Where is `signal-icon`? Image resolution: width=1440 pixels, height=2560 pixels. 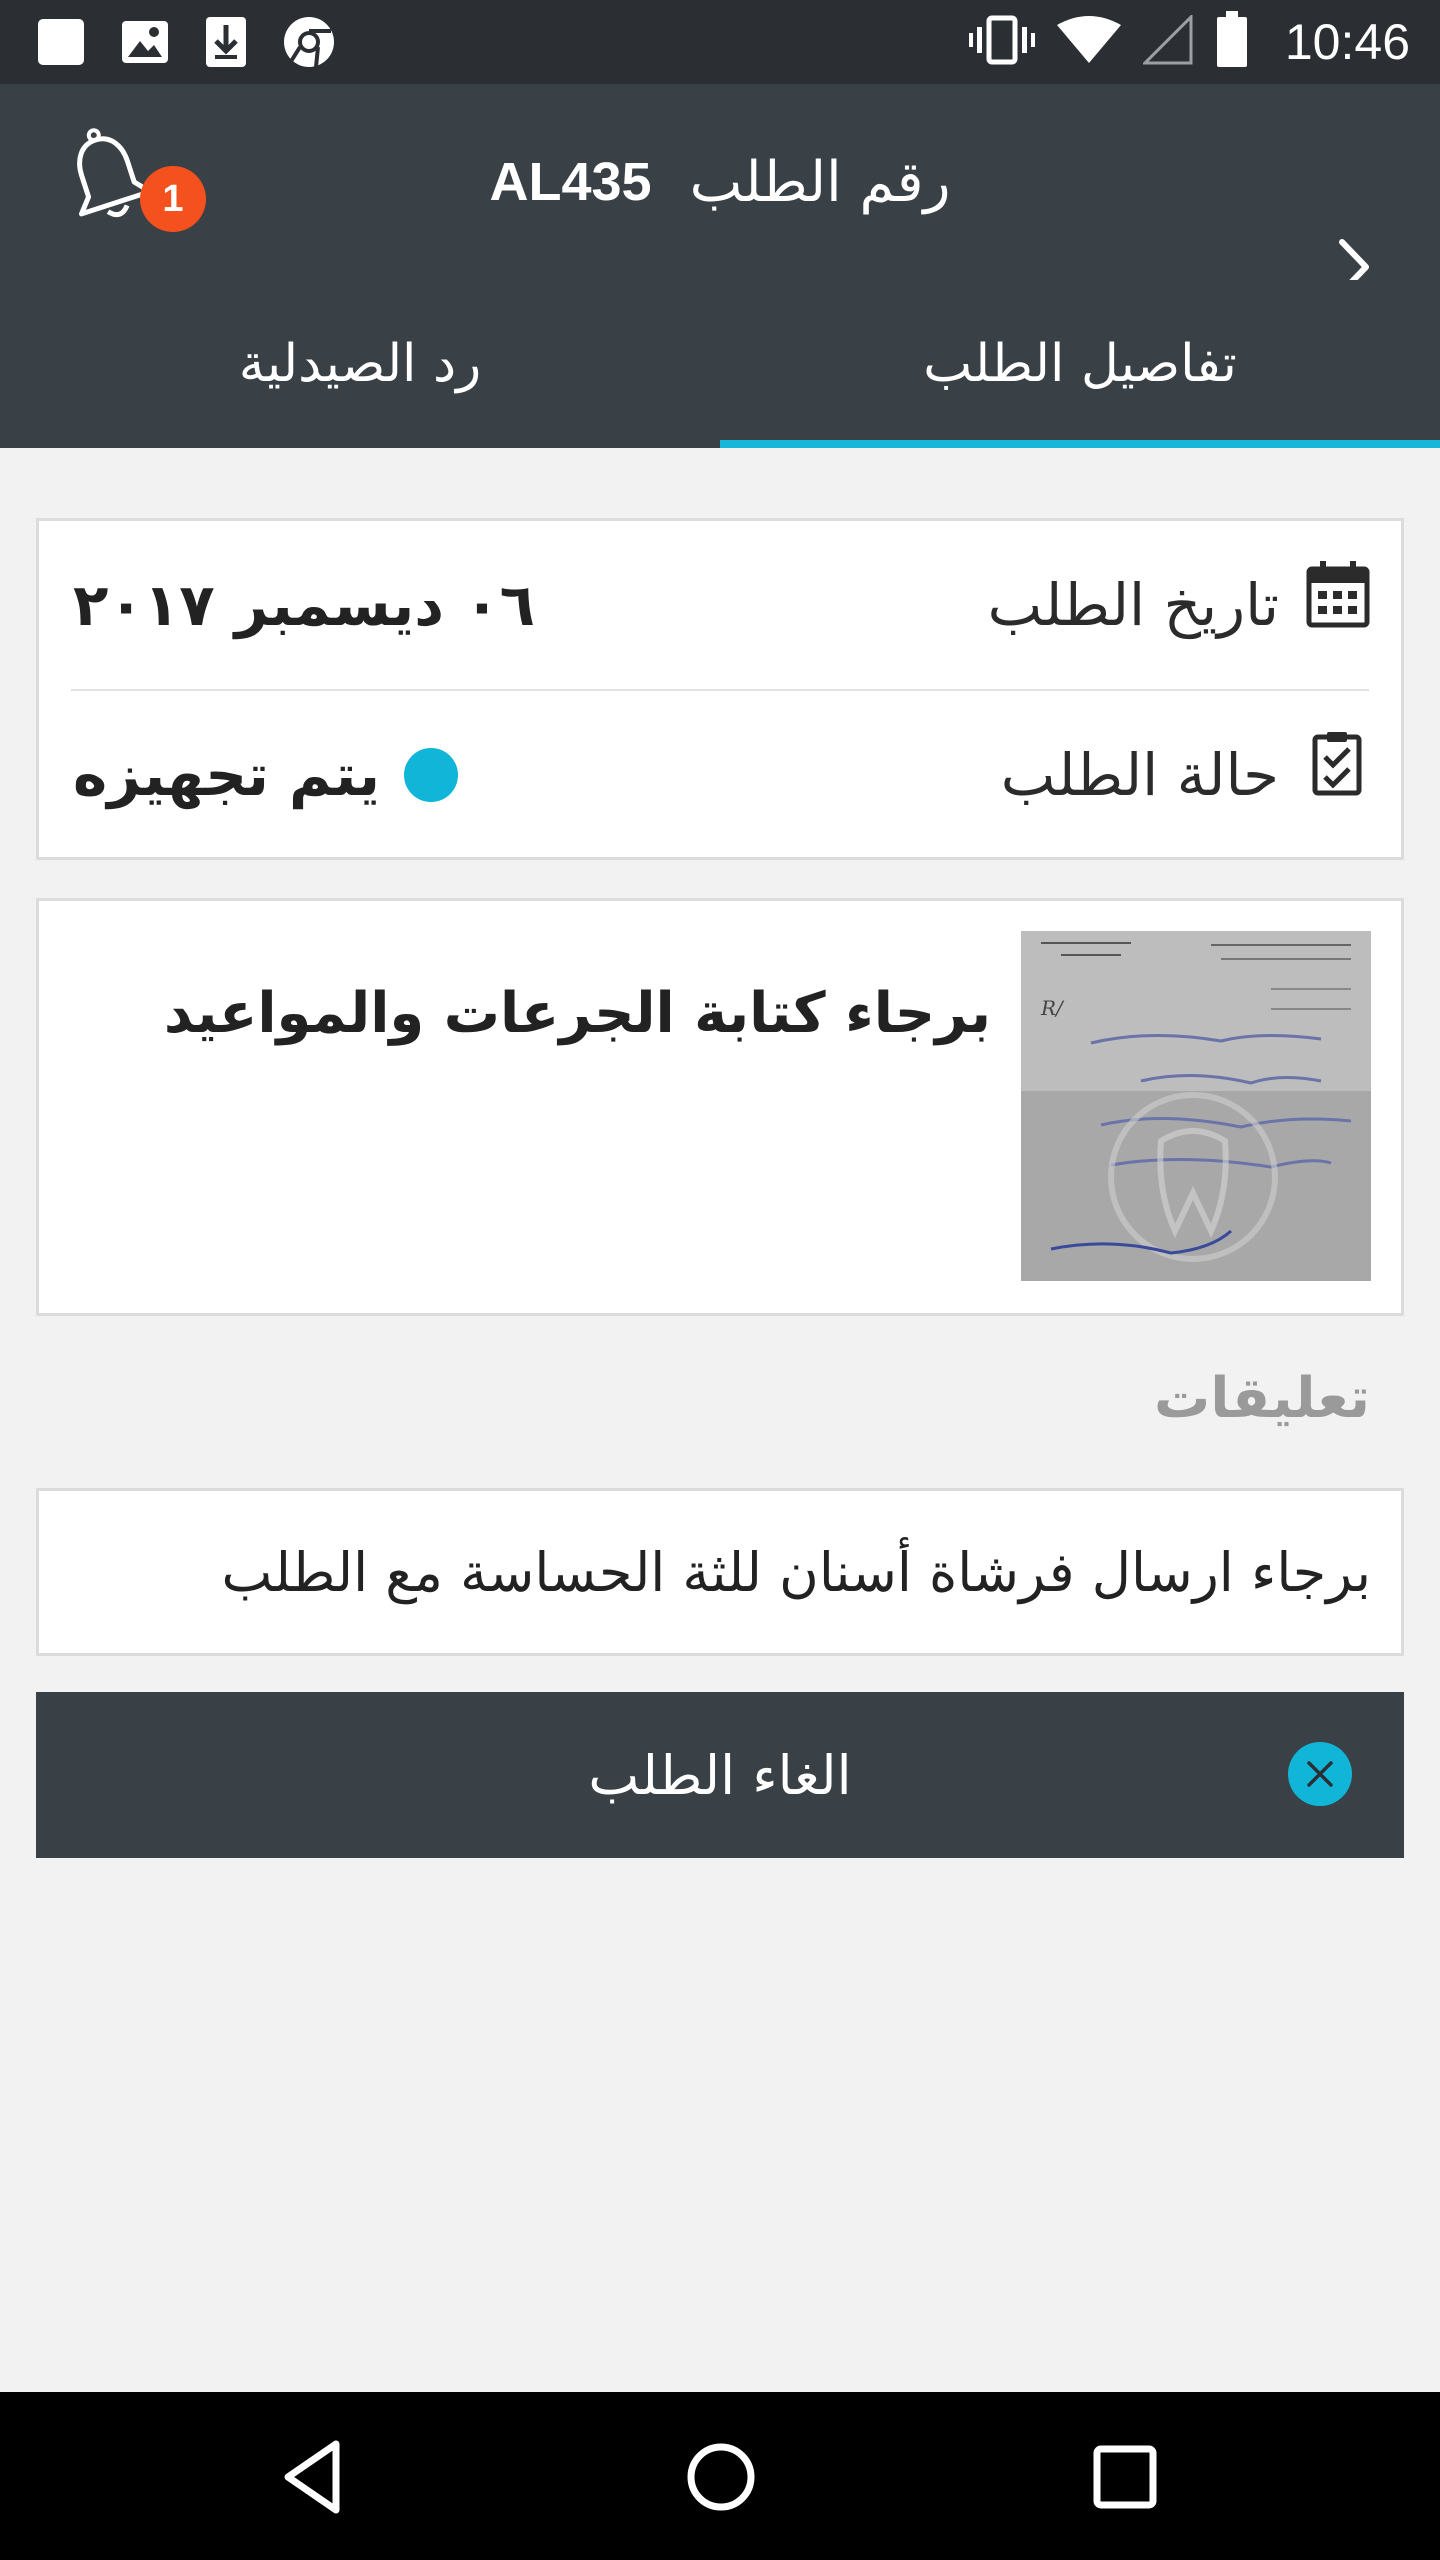 signal-icon is located at coordinates (1167, 41).